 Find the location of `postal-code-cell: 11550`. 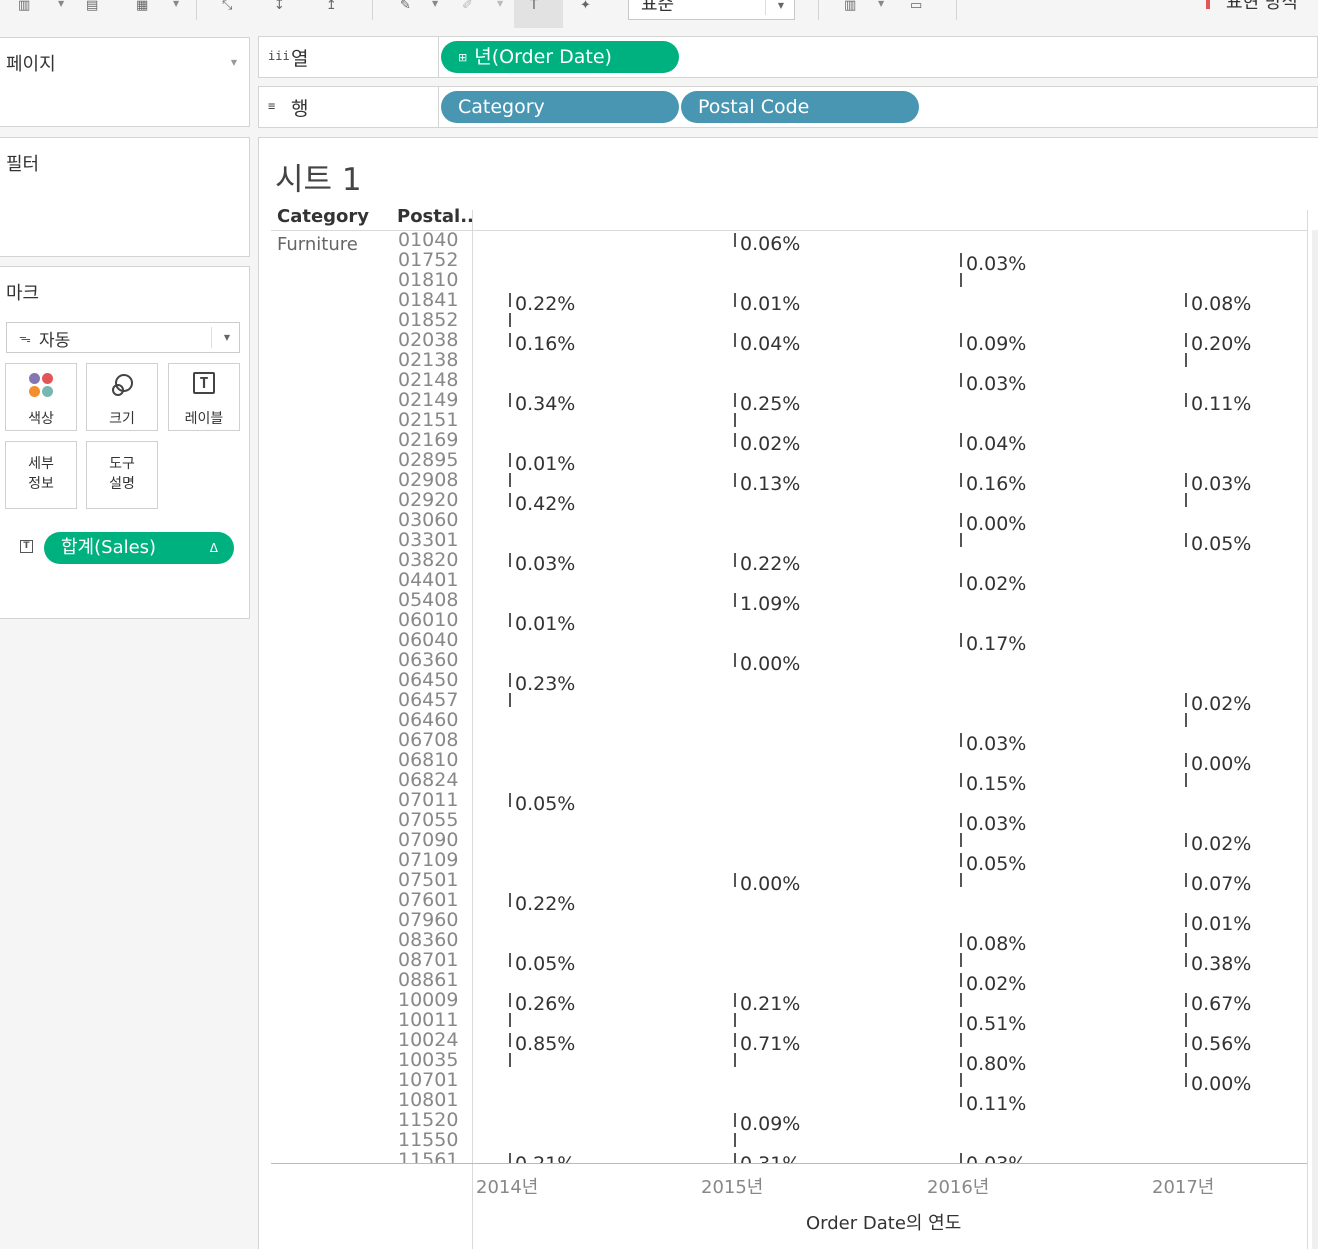

postal-code-cell: 11550 is located at coordinates (428, 1140).